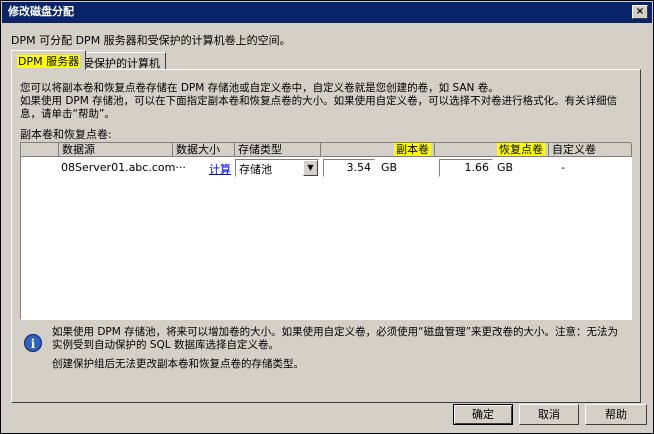  Describe the element at coordinates (121, 61) in the screenshot. I see `tab-protected-computers: 受保护的计算机` at that location.